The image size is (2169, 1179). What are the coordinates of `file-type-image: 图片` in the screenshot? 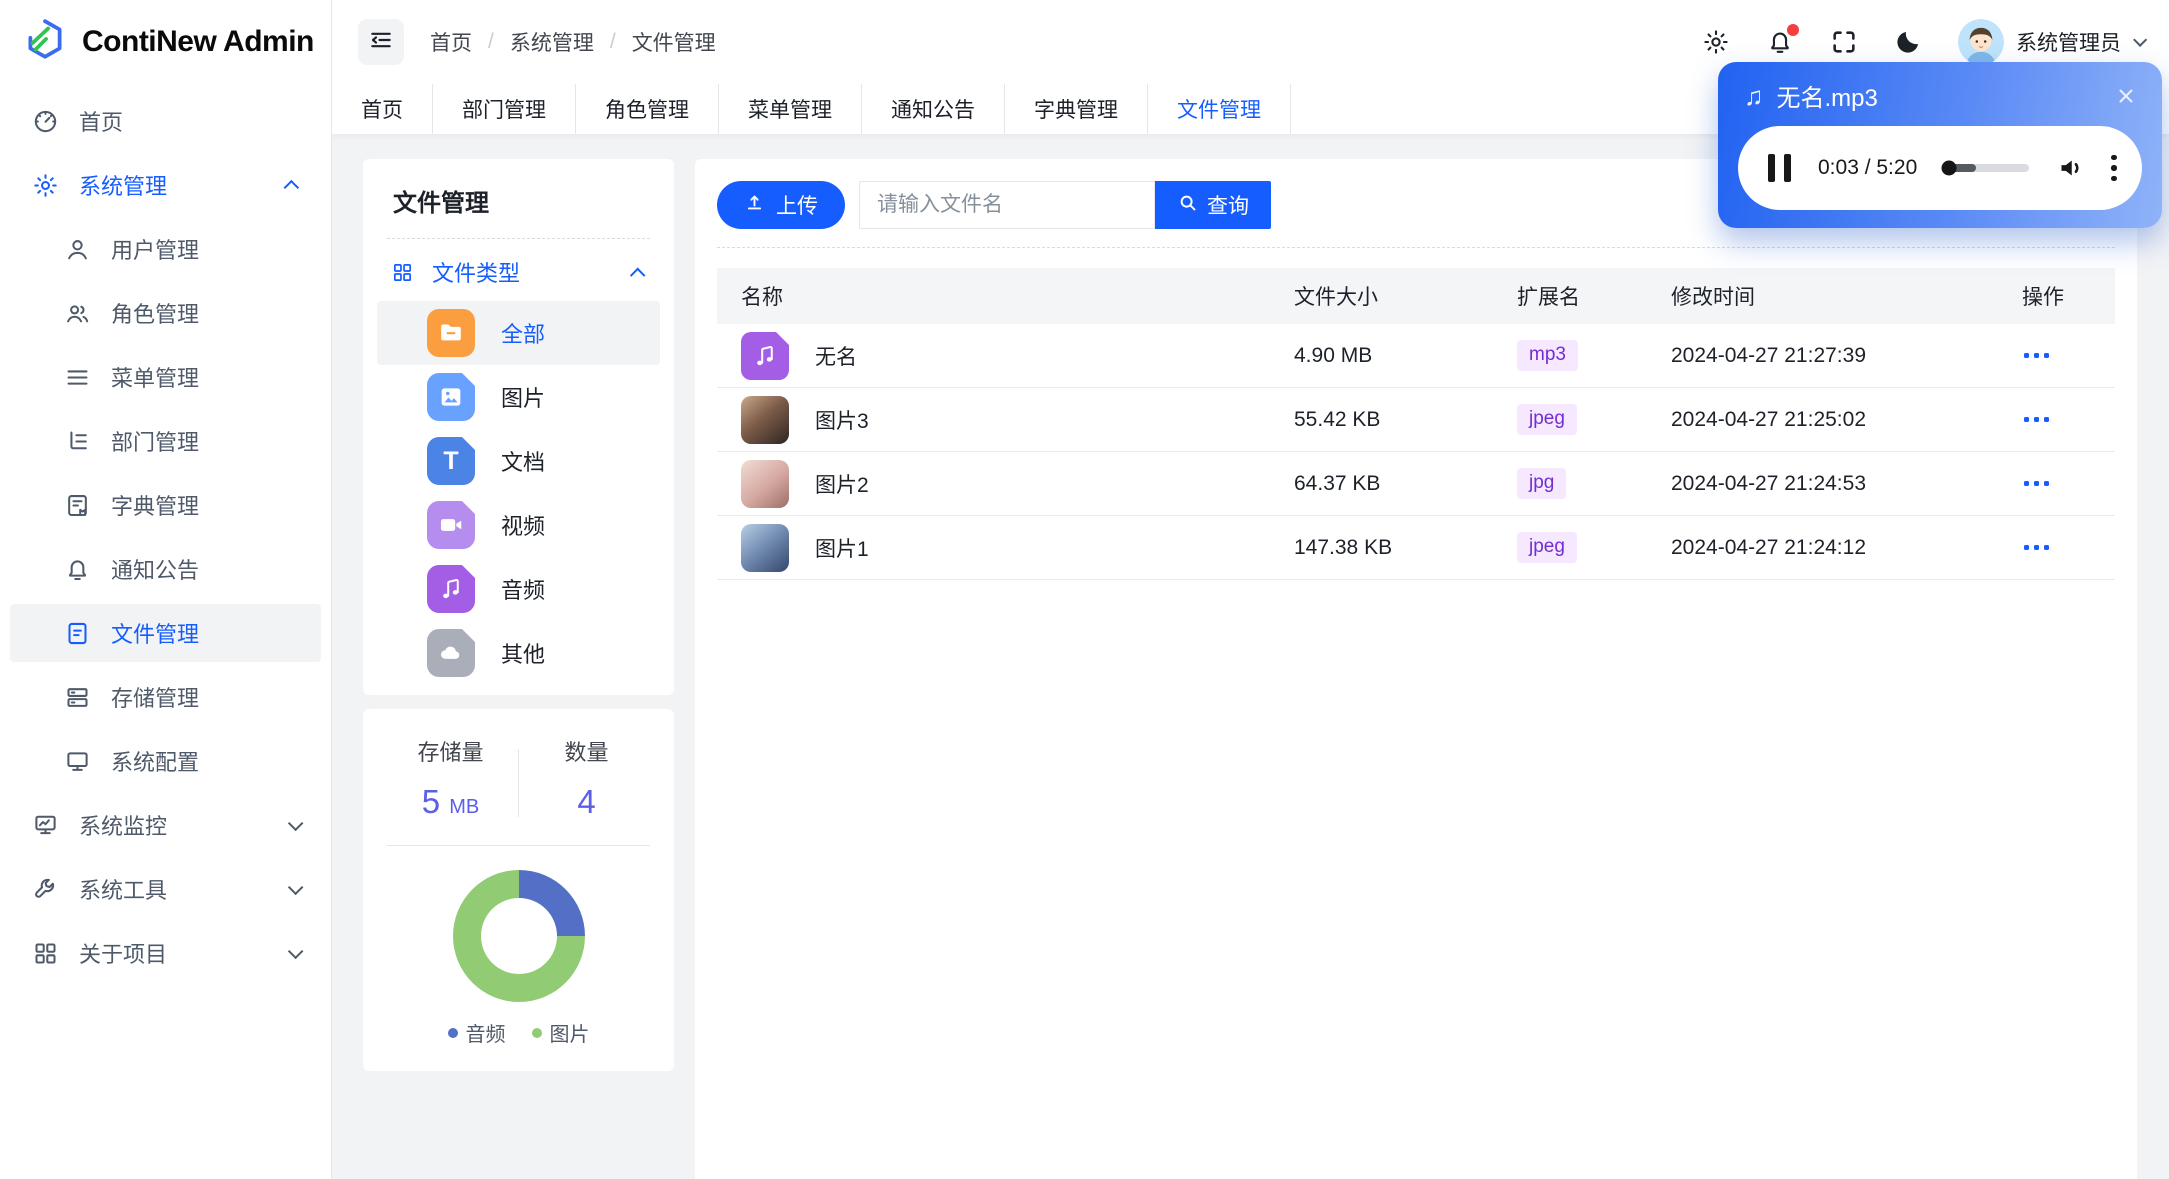 It's located at (518, 397).